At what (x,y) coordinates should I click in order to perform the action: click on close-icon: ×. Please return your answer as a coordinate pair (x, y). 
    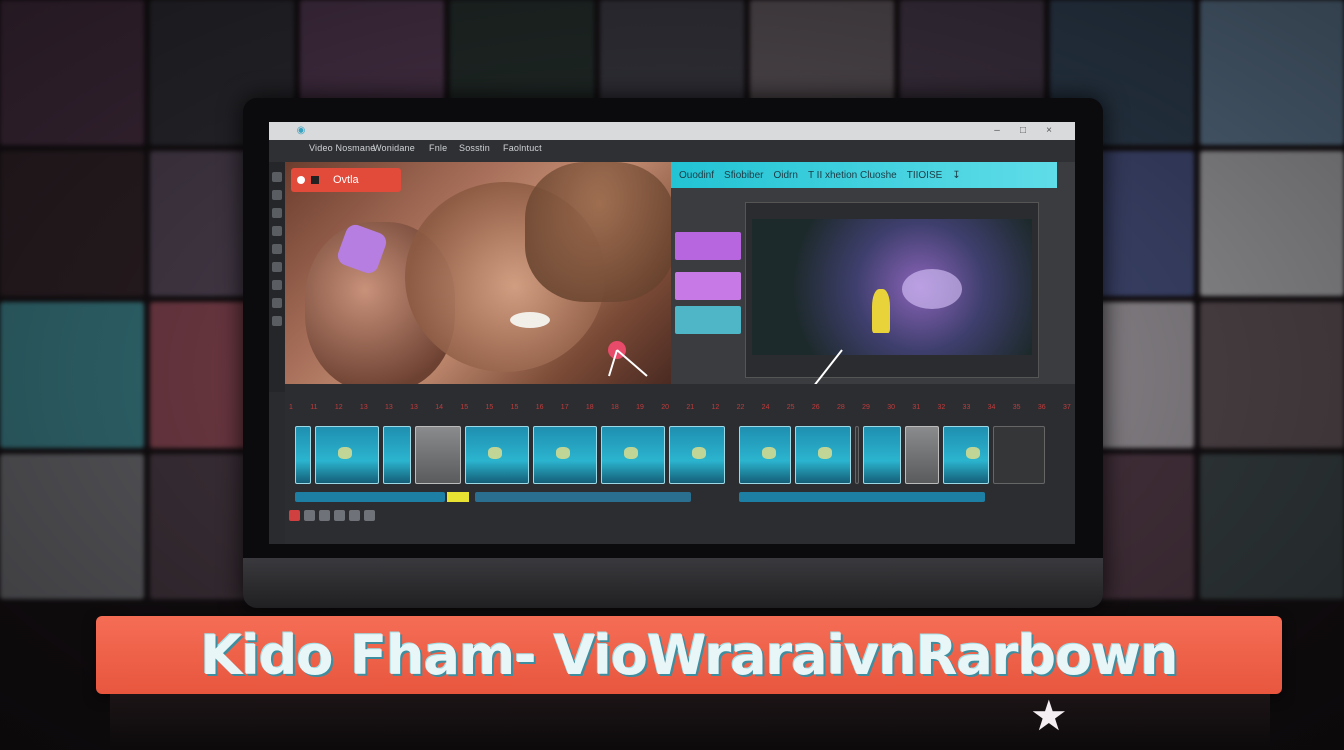
    Looking at the image, I should click on (1049, 131).